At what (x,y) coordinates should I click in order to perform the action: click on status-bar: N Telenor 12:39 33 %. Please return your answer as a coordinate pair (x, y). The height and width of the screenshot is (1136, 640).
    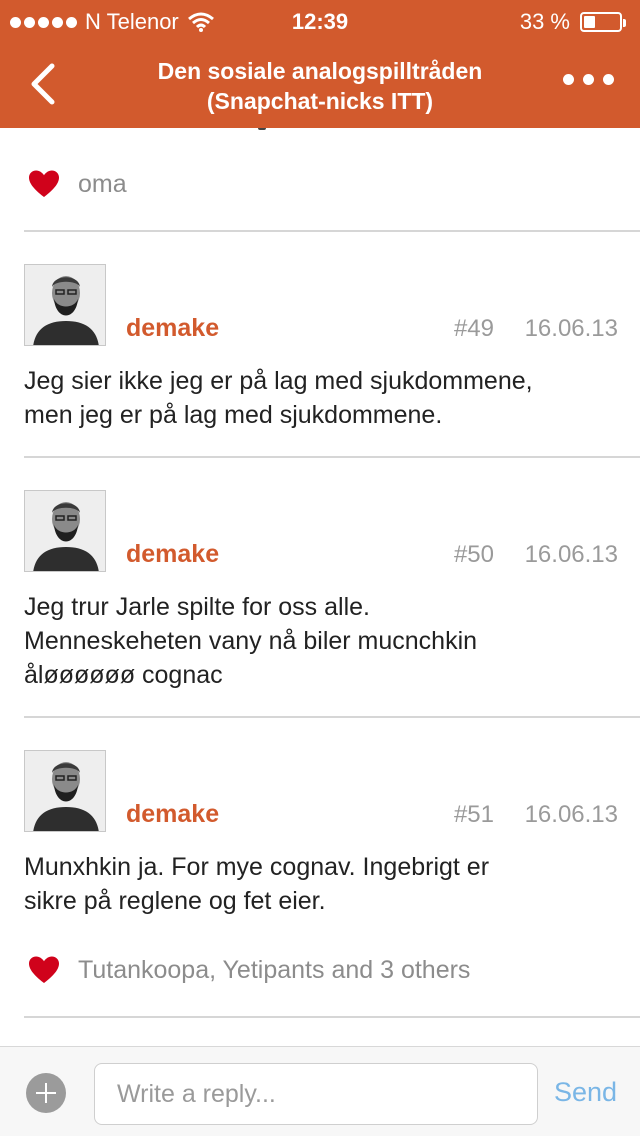
    Looking at the image, I should click on (320, 20).